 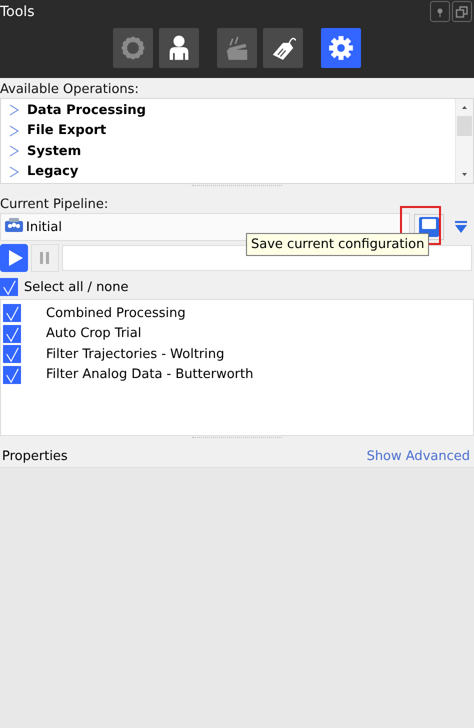 I want to click on pin-button, so click(x=440, y=11).